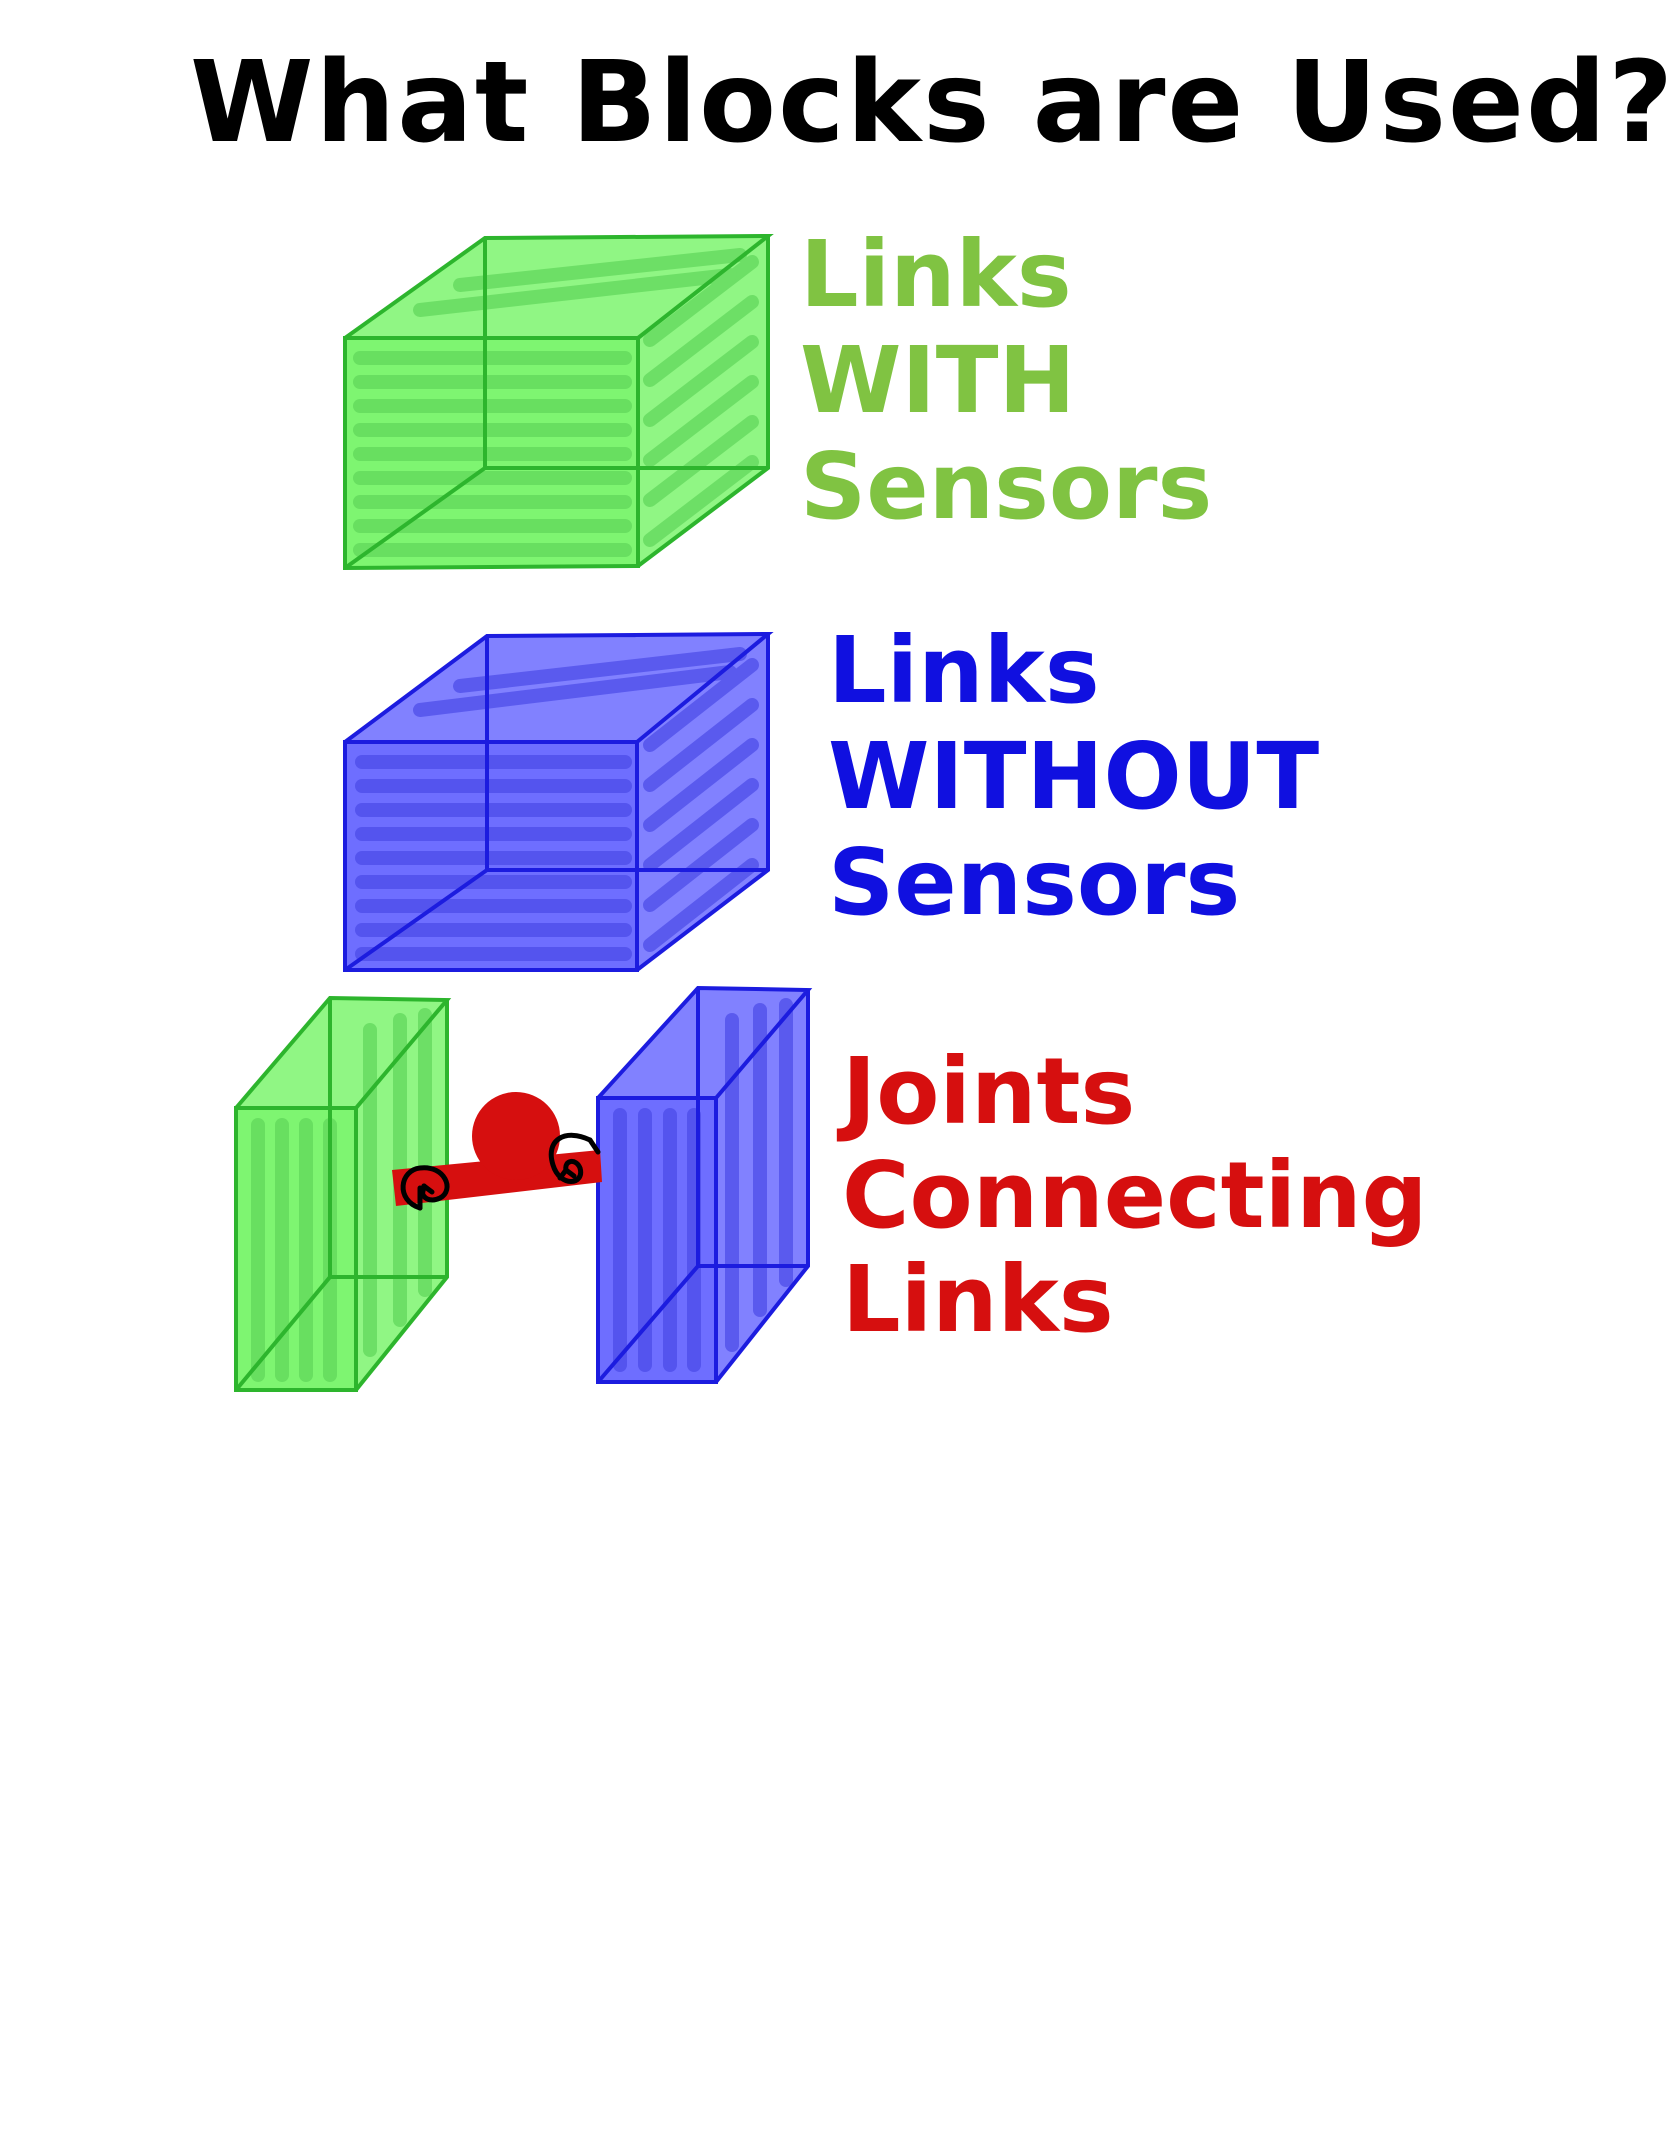 This screenshot has height=2154, width=1668. I want to click on legend-line: WITH, so click(938, 380).